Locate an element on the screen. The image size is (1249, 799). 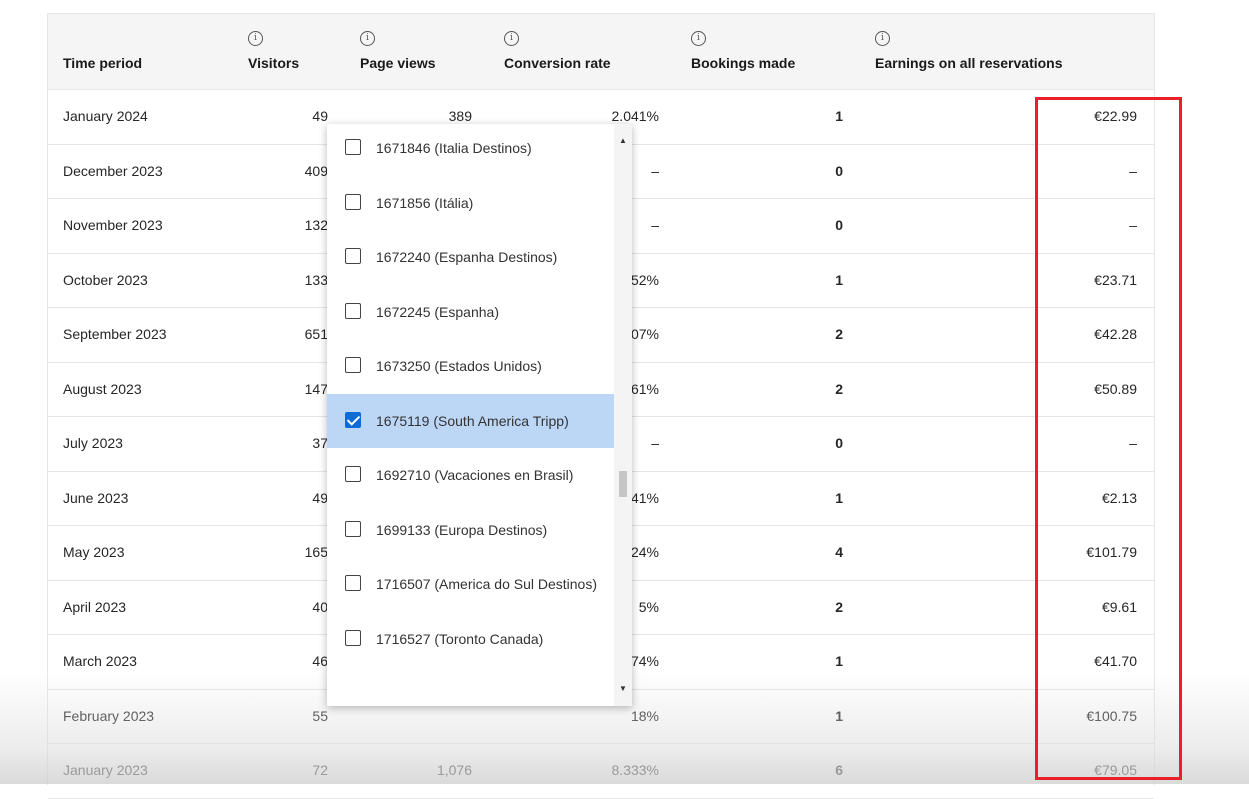
header-time-period-label: Time period is located at coordinates (103, 63).